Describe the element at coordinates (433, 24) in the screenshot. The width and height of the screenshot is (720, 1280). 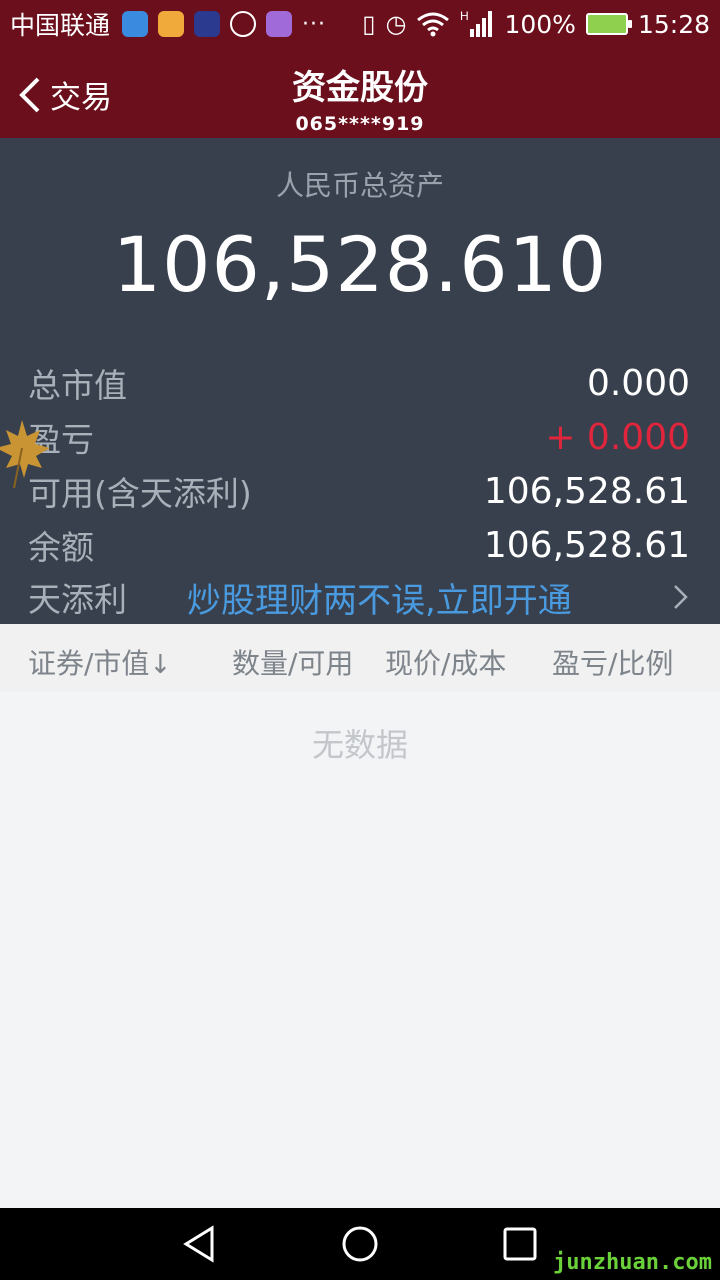
I see `wifi-icon` at that location.